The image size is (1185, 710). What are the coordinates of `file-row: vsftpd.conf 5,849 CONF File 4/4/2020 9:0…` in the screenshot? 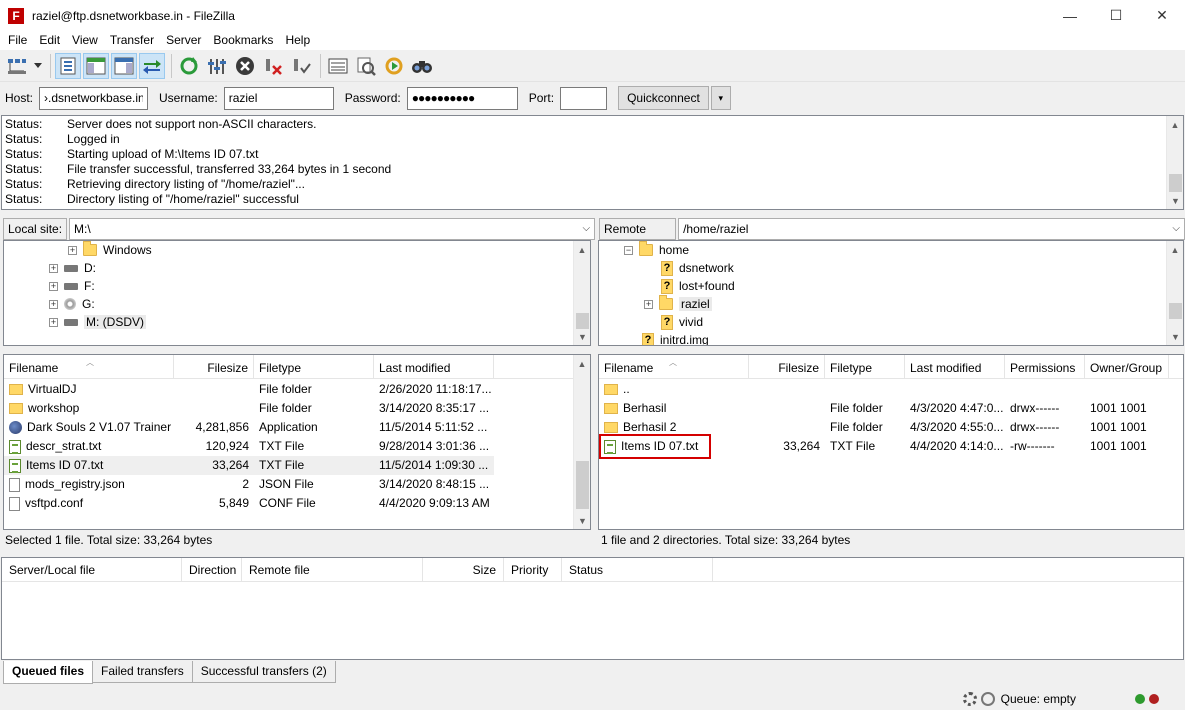 It's located at (249, 503).